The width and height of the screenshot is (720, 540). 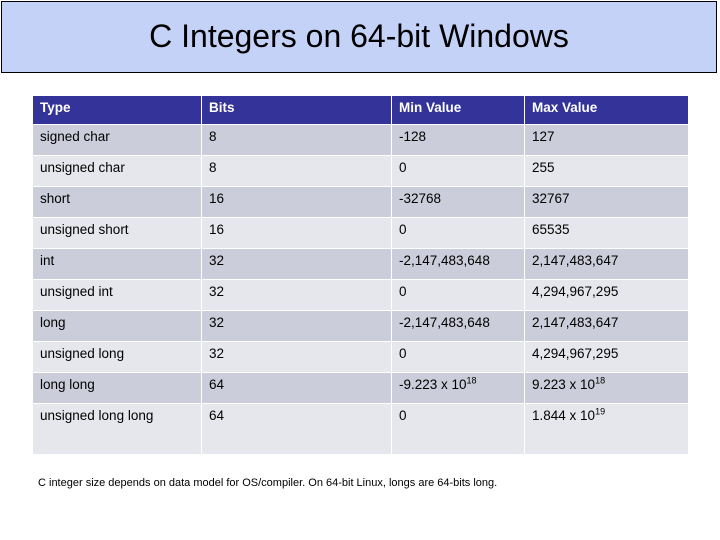 I want to click on table-row: short 16 -32768 32767, so click(x=360, y=202).